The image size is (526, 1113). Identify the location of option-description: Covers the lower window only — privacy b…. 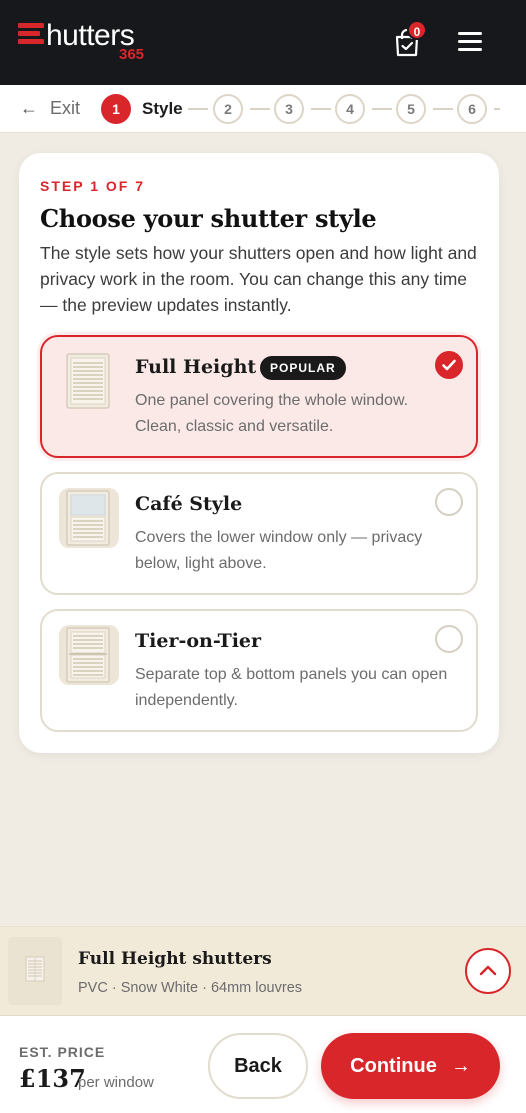
(279, 550).